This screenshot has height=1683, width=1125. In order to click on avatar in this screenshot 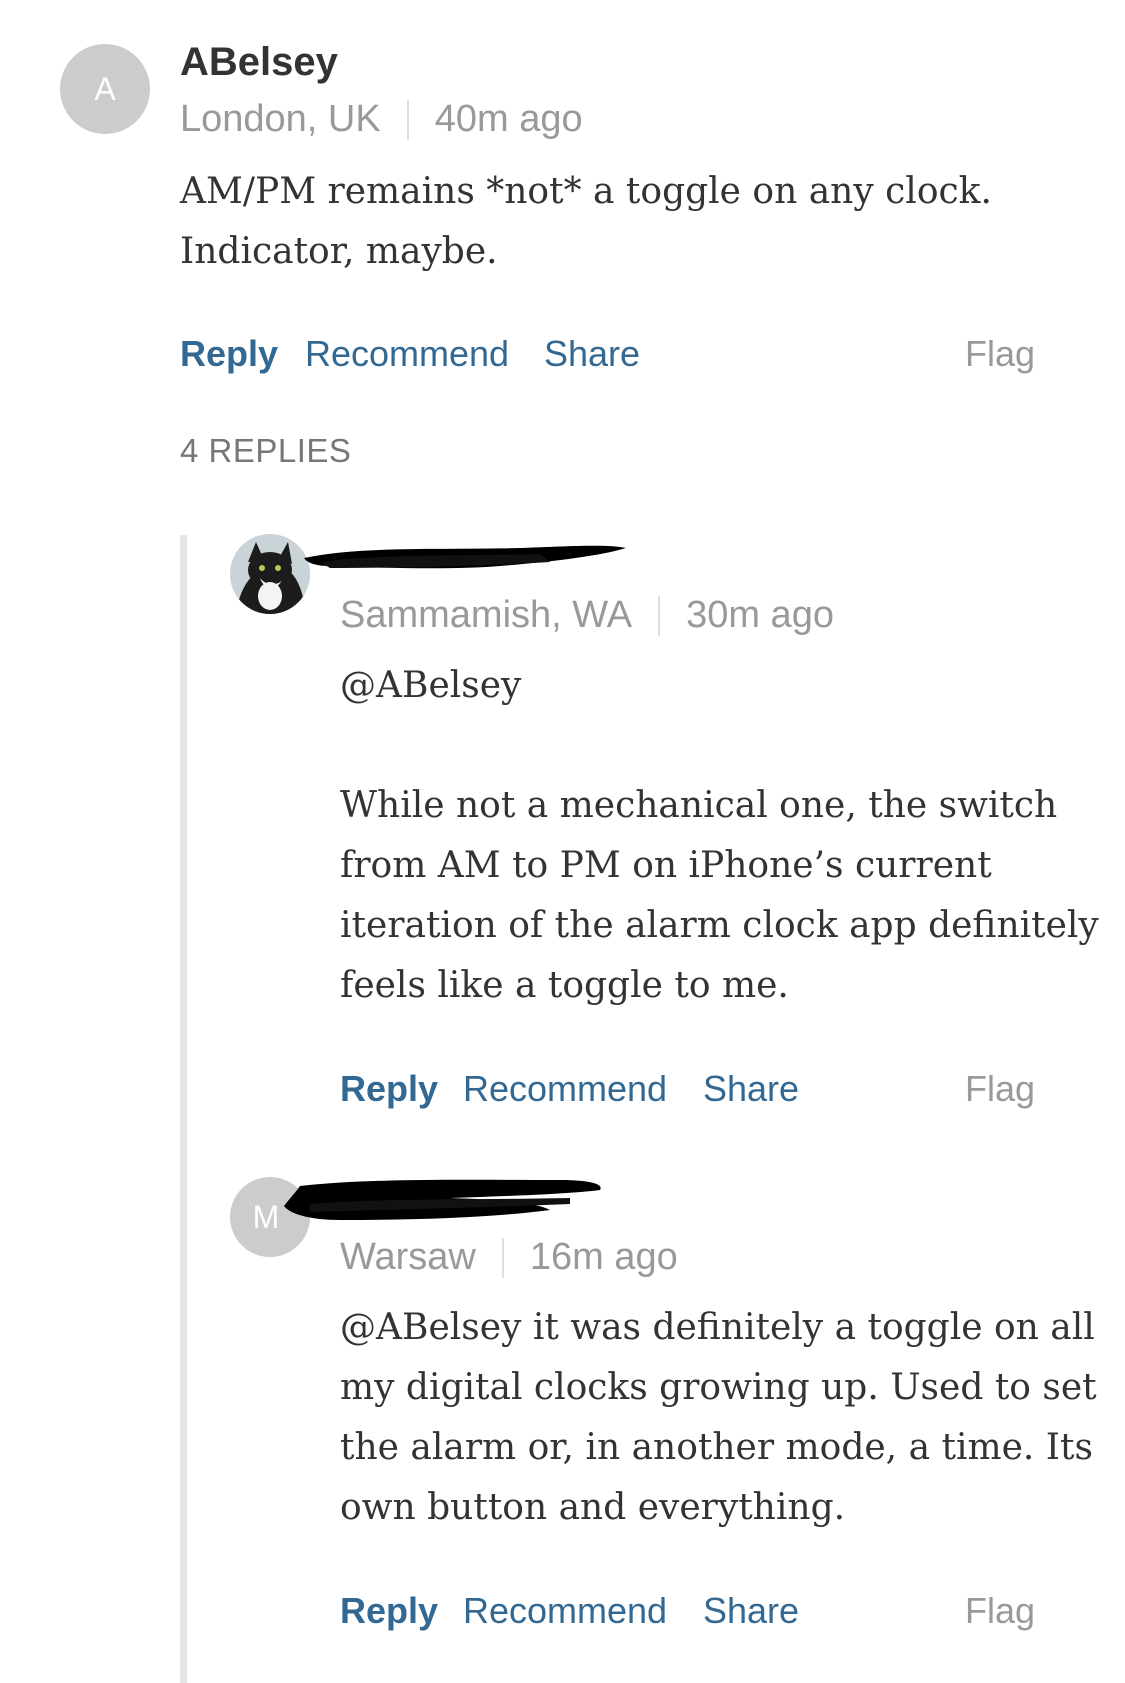, I will do `click(270, 574)`.